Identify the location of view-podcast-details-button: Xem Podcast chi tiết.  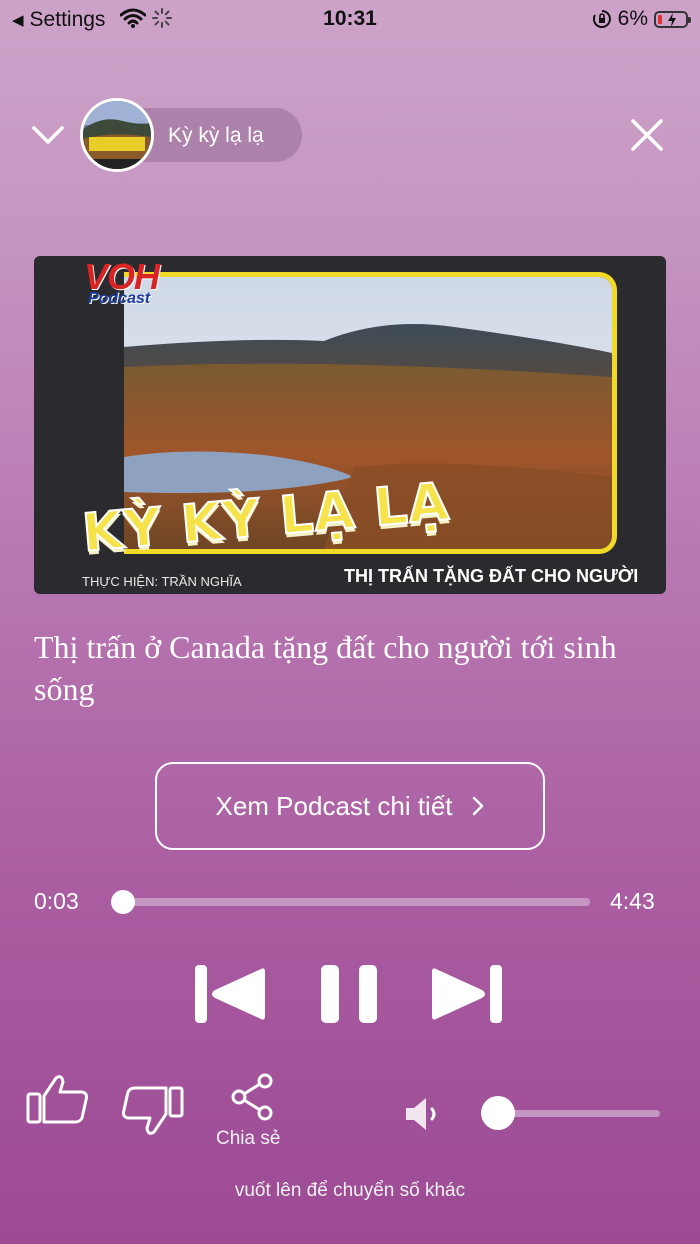
(350, 806).